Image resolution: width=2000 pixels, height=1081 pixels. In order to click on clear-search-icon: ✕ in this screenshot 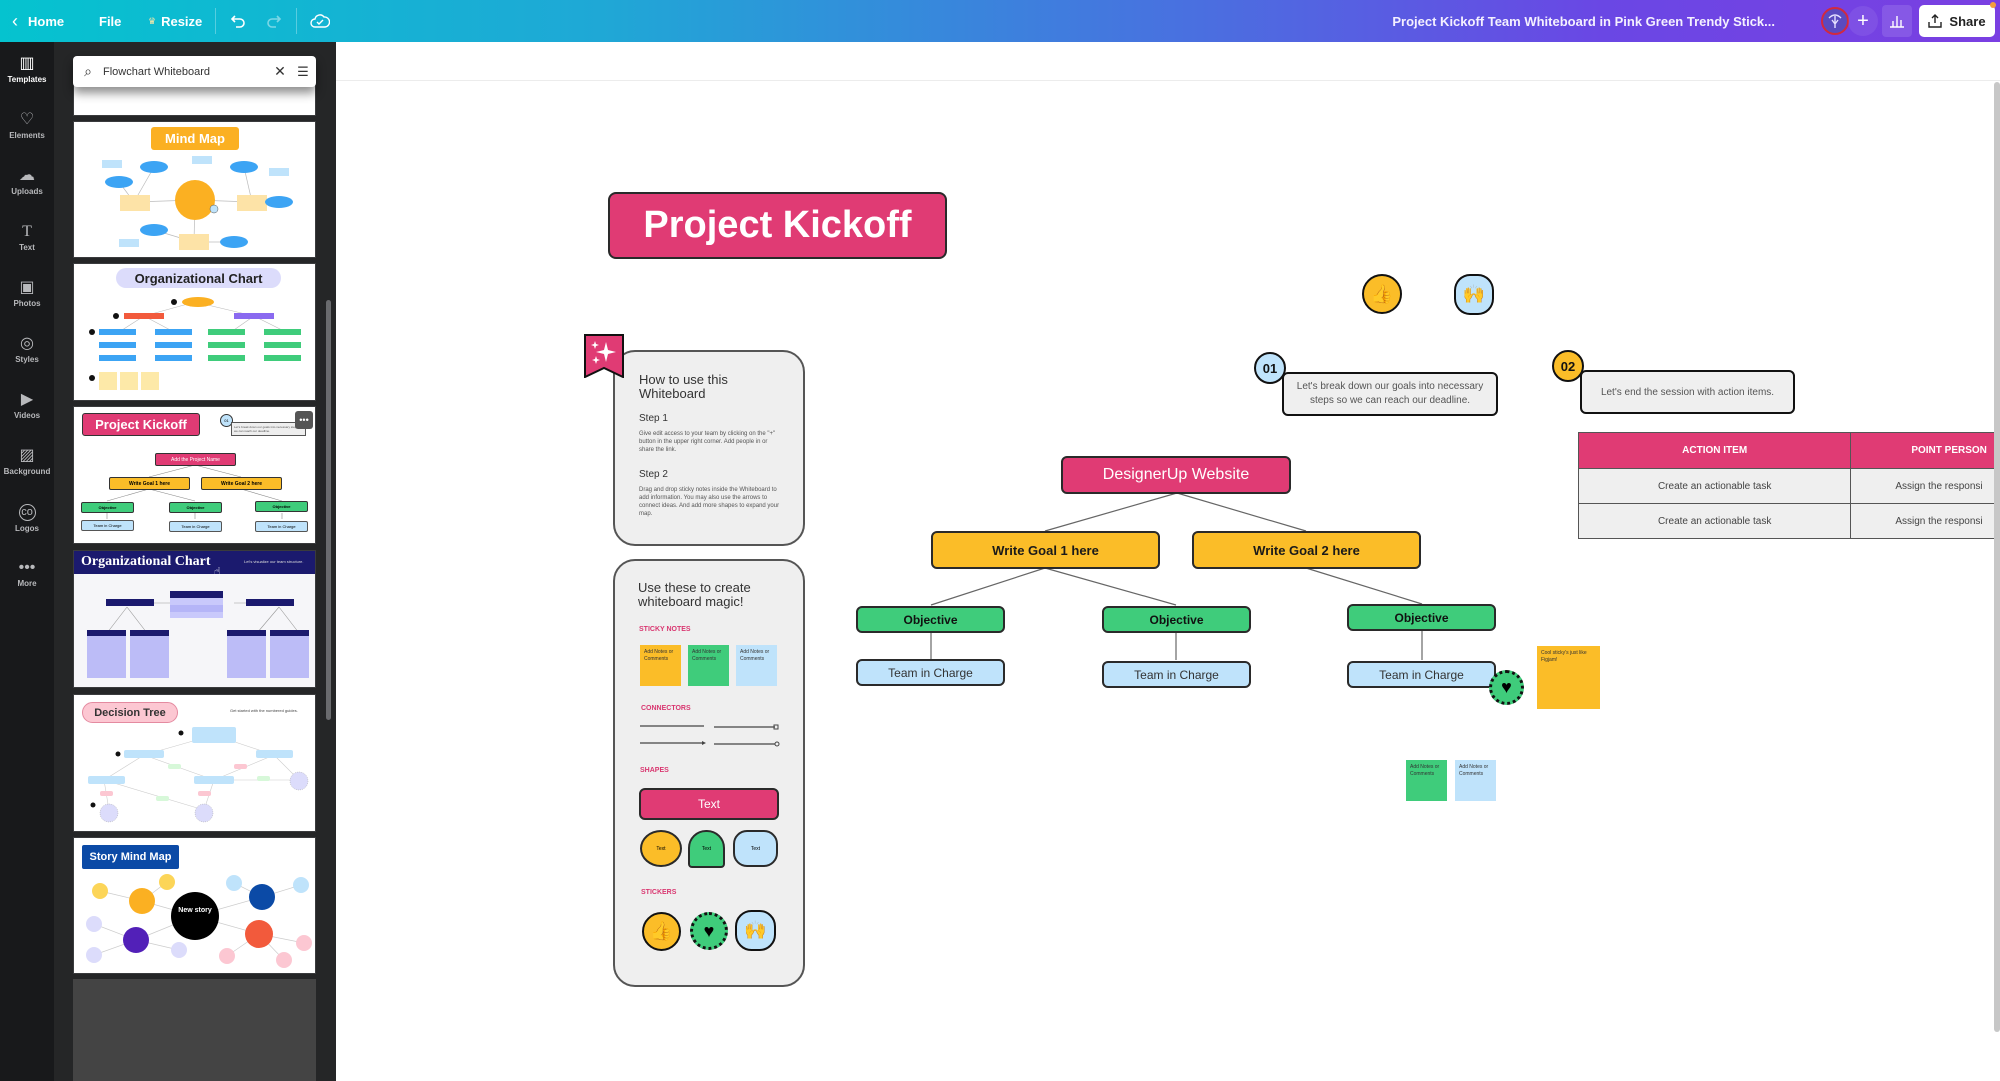, I will do `click(280, 71)`.